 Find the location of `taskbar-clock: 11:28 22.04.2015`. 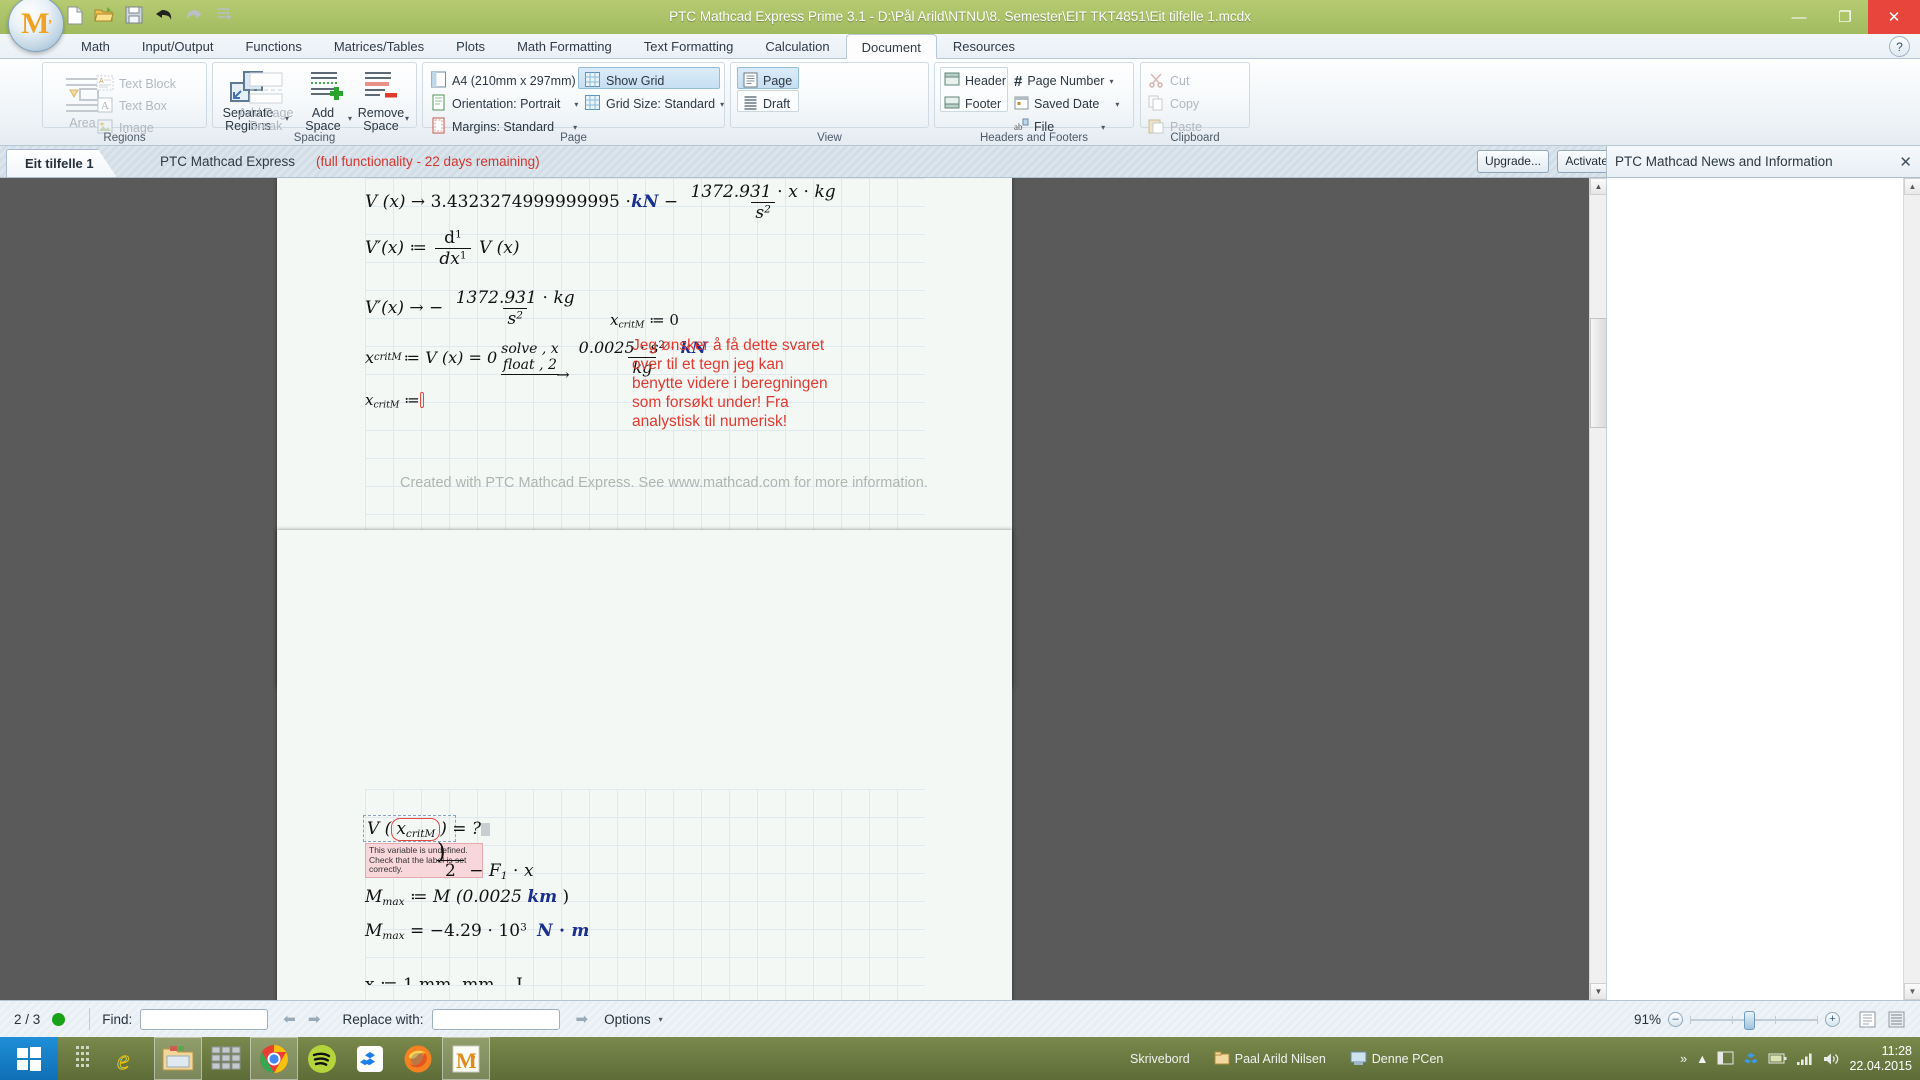

taskbar-clock: 11:28 22.04.2015 is located at coordinates (1880, 1059).